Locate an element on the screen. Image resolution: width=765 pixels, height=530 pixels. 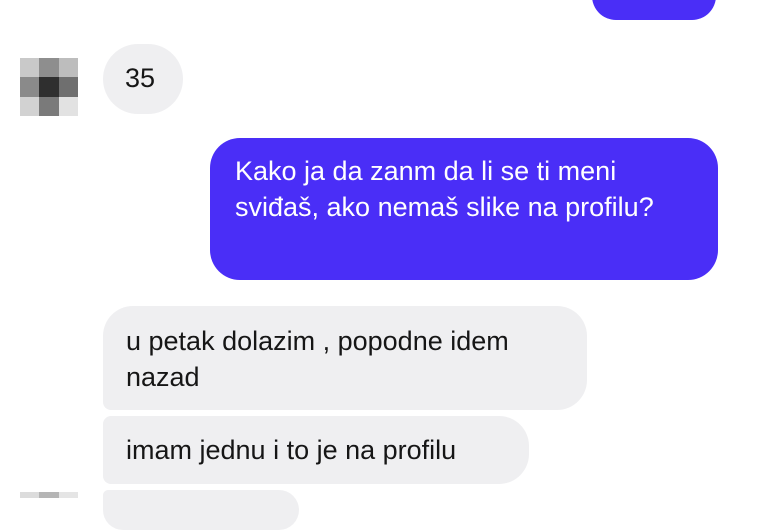
incoming-message-bubble: imam jednu i to je na profilu is located at coordinates (316, 450).